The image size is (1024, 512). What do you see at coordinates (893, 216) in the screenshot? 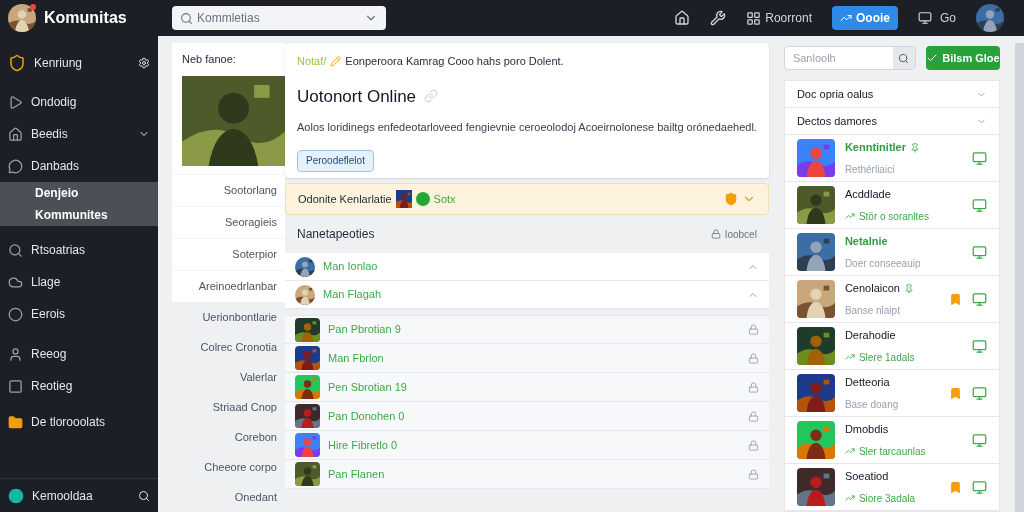
I see `game-status: Stör o soranltes` at bounding box center [893, 216].